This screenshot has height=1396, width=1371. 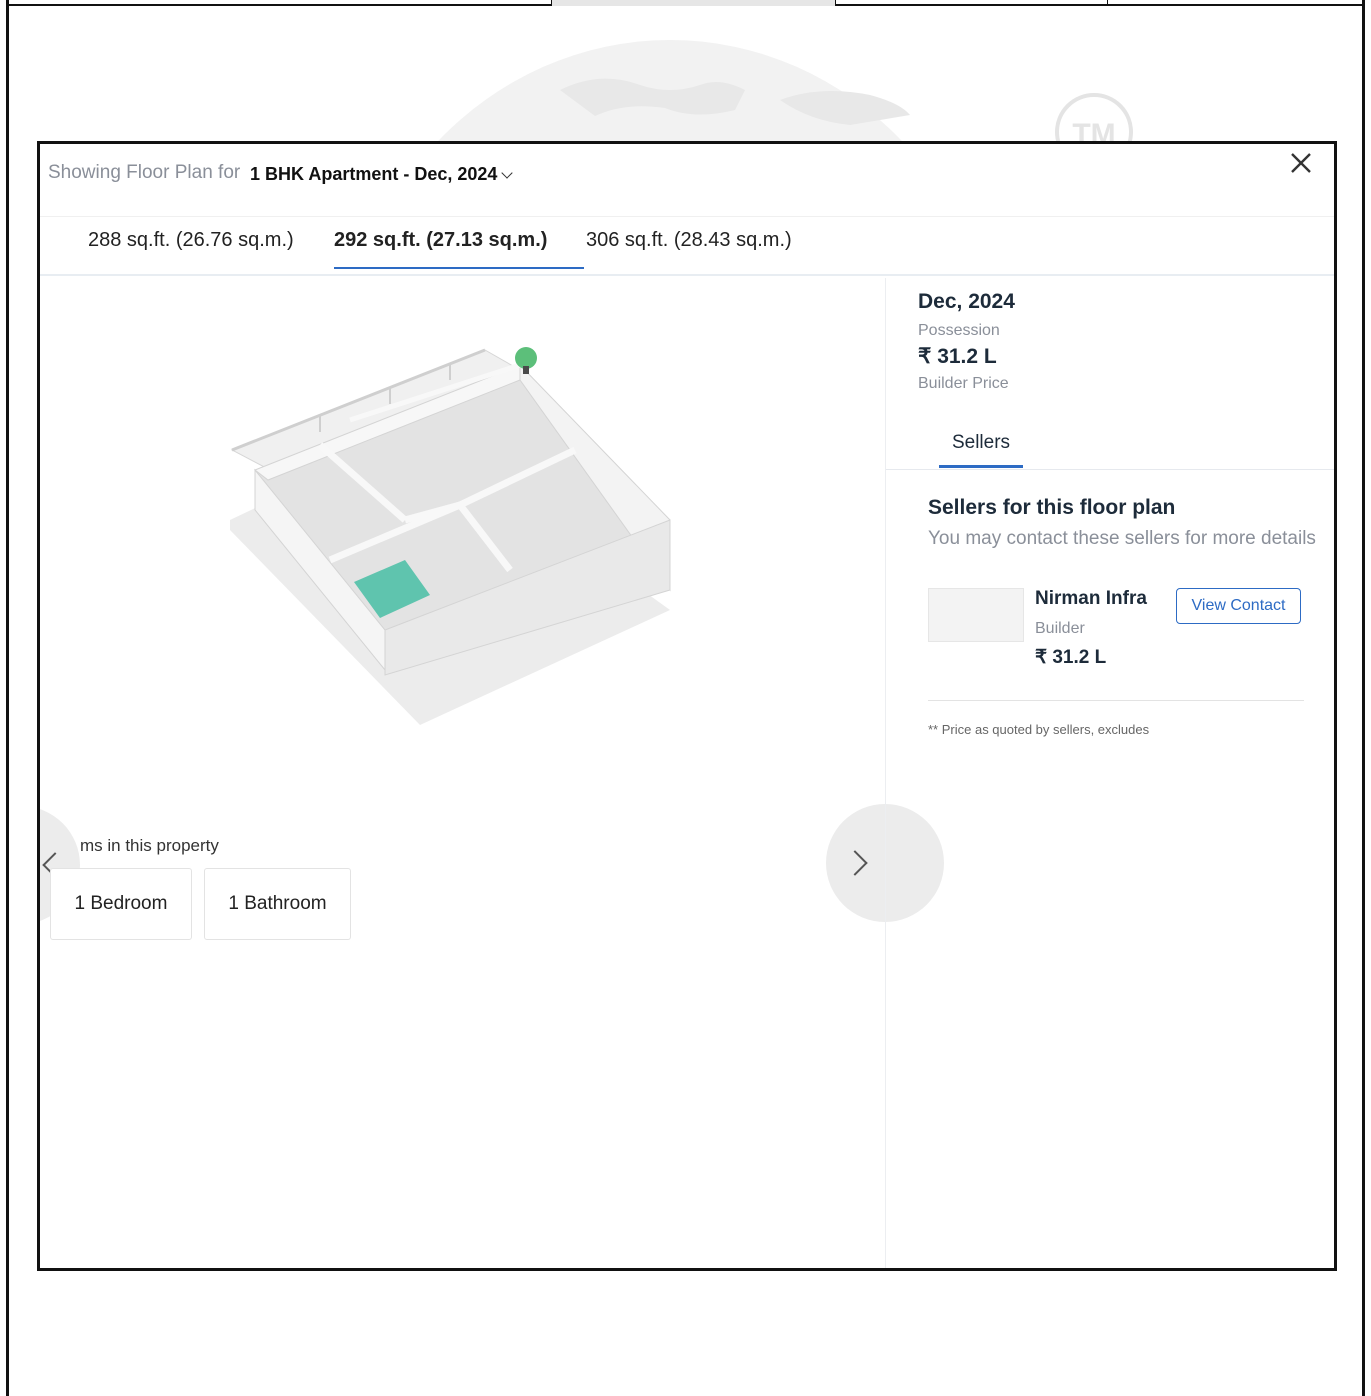 I want to click on chevron-down-icon, so click(x=507, y=172).